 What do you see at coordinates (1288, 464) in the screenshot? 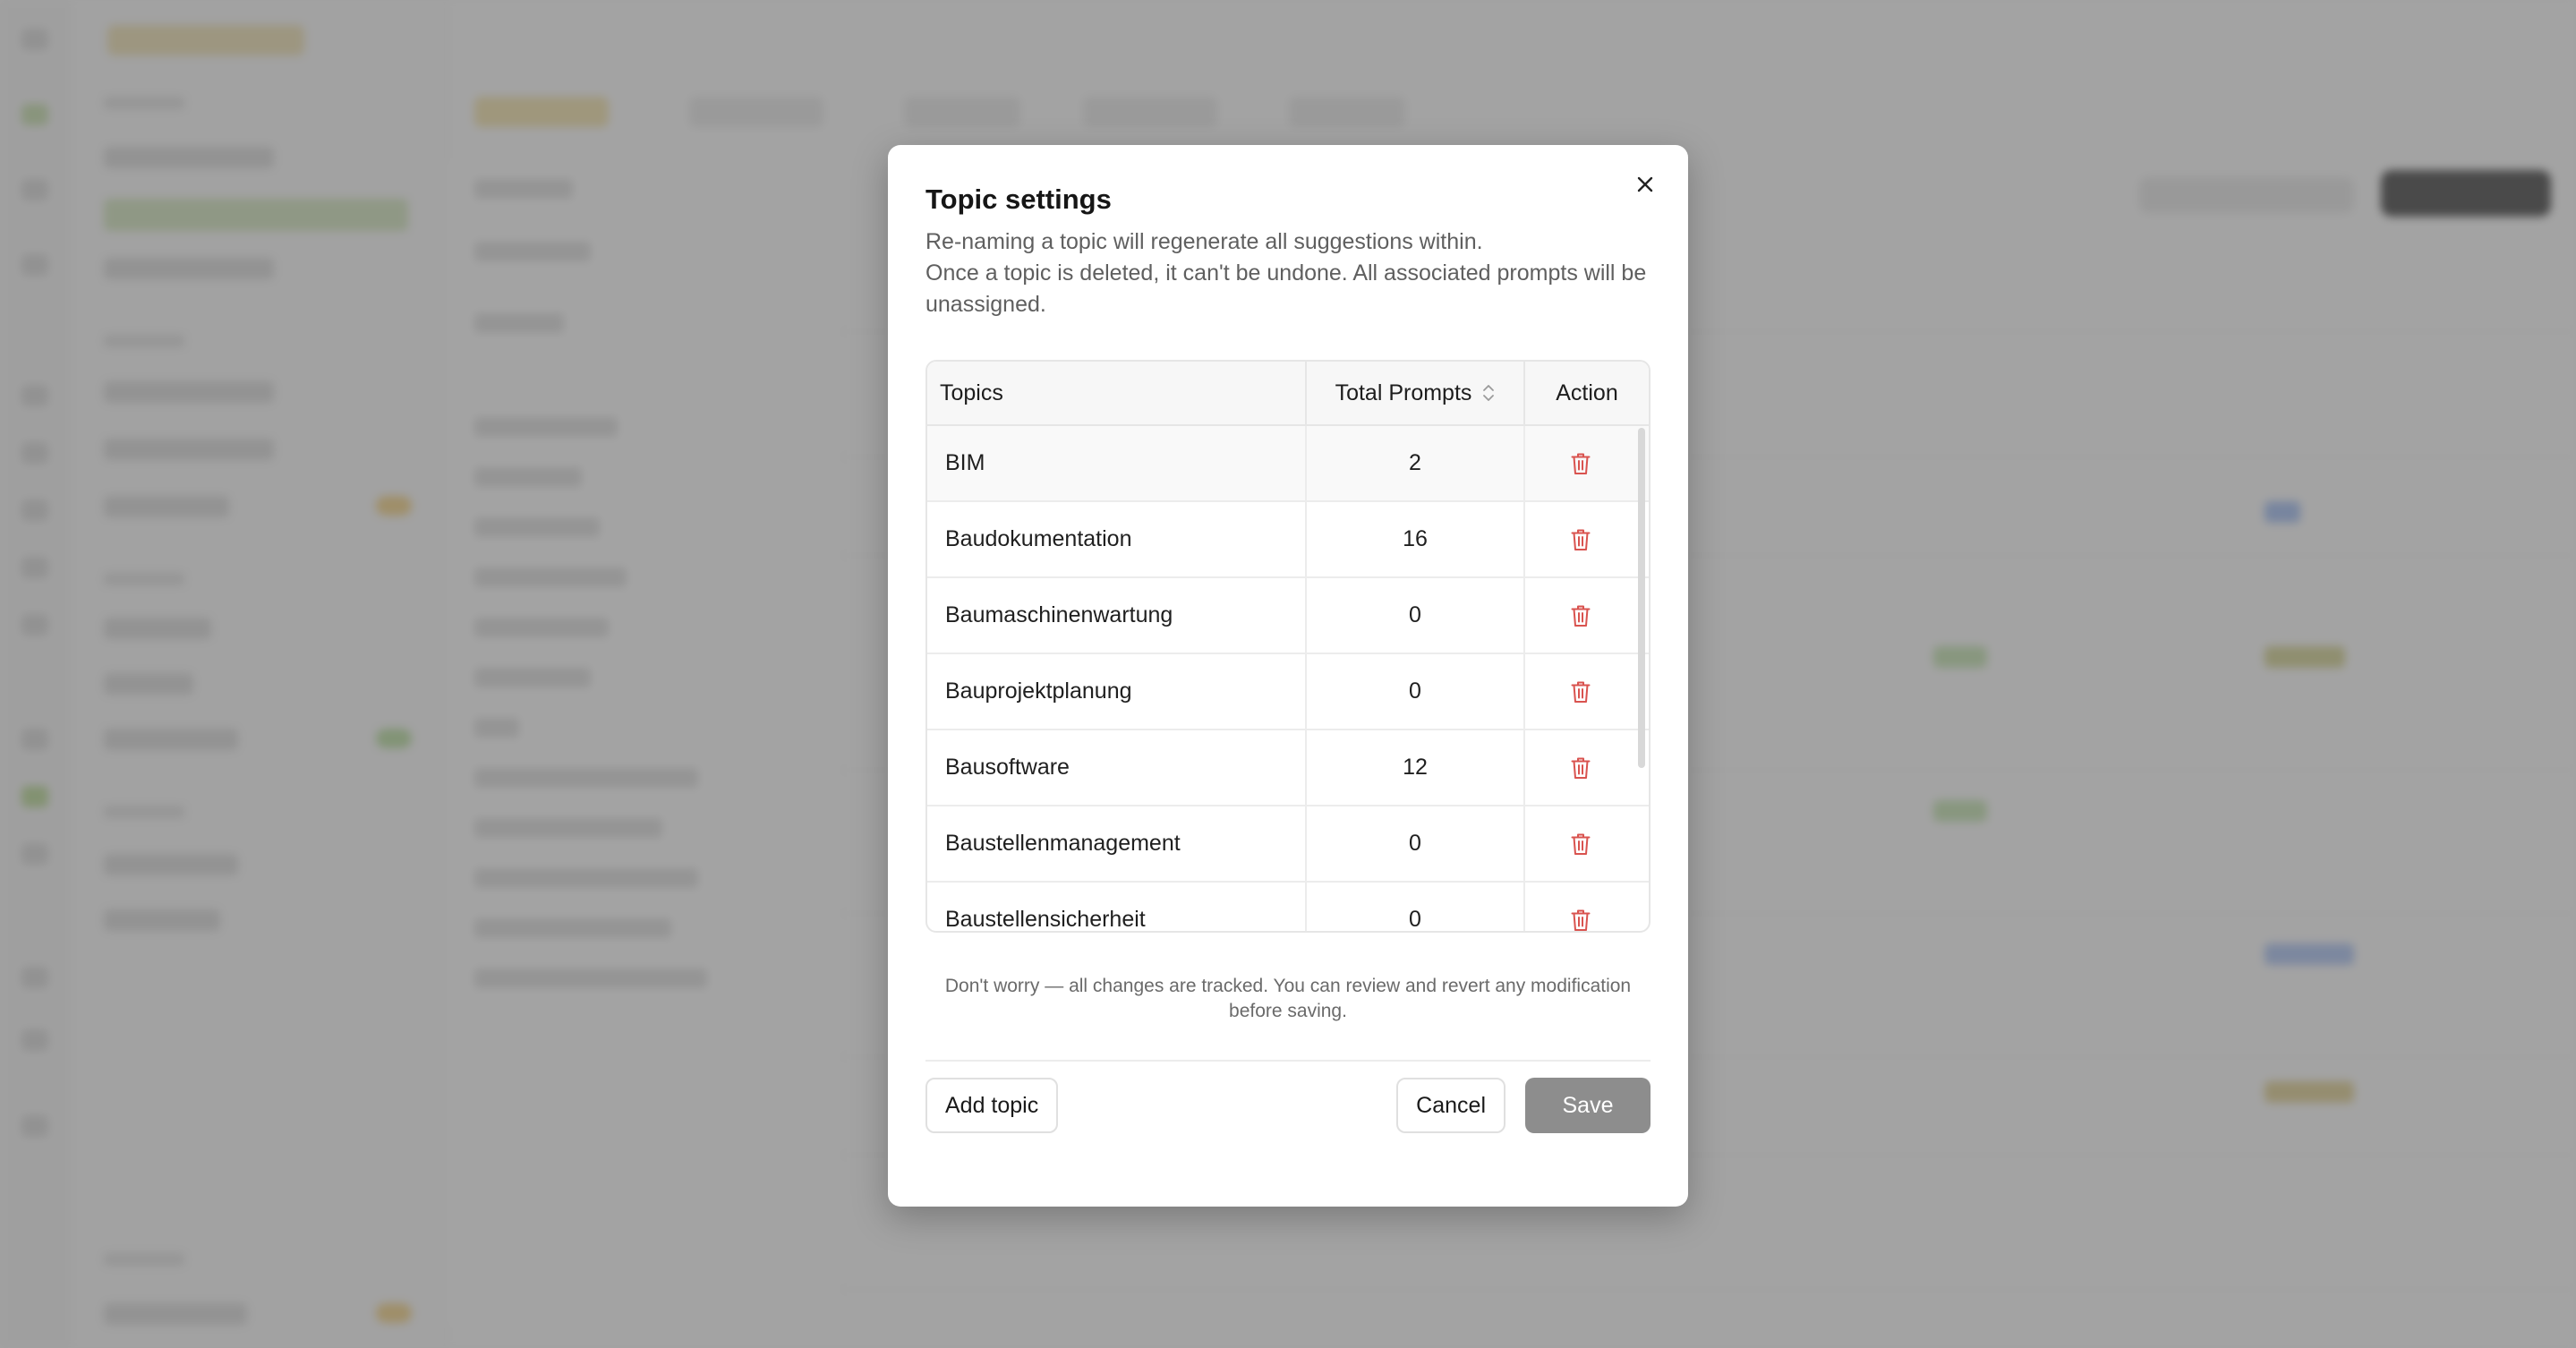
I see `table-row: 2` at bounding box center [1288, 464].